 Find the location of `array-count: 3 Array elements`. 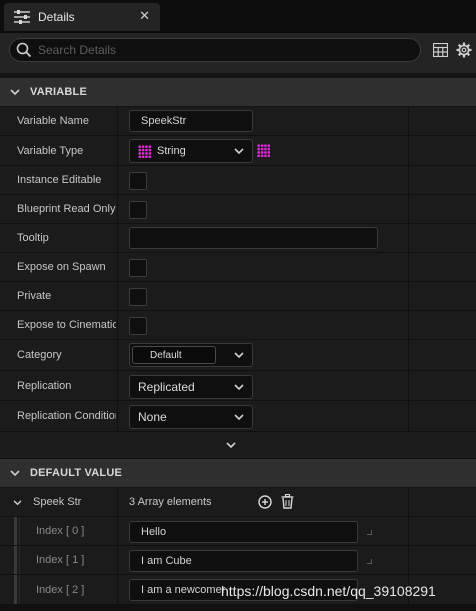

array-count: 3 Array elements is located at coordinates (170, 502).